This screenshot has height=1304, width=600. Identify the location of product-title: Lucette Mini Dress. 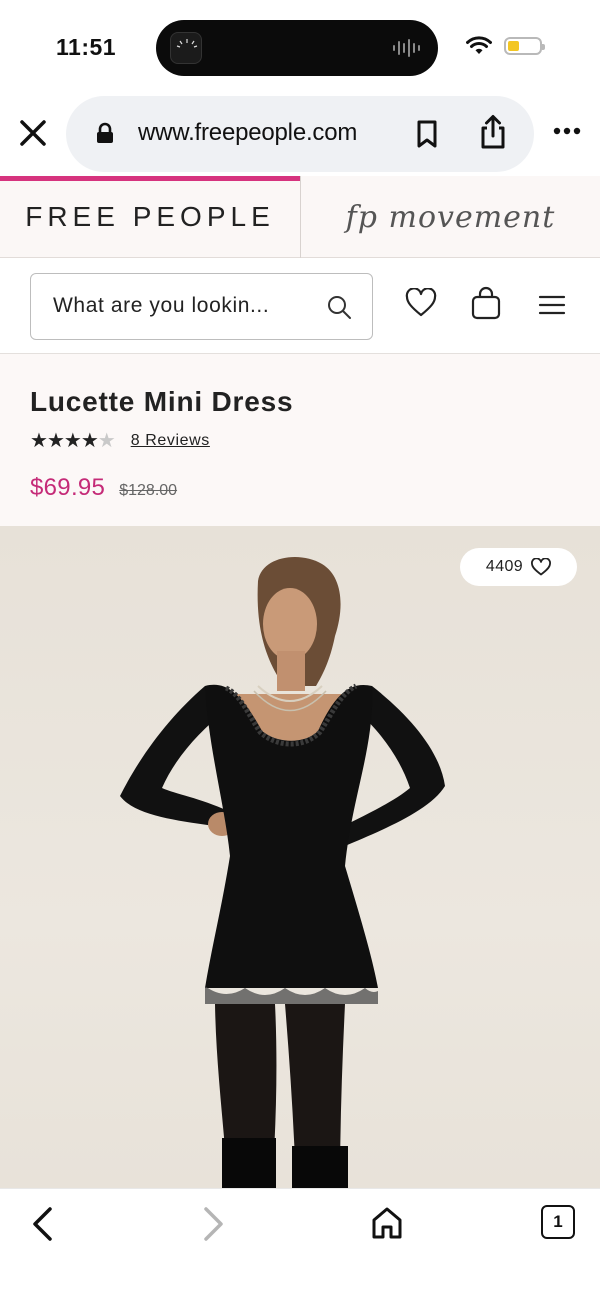
(162, 401).